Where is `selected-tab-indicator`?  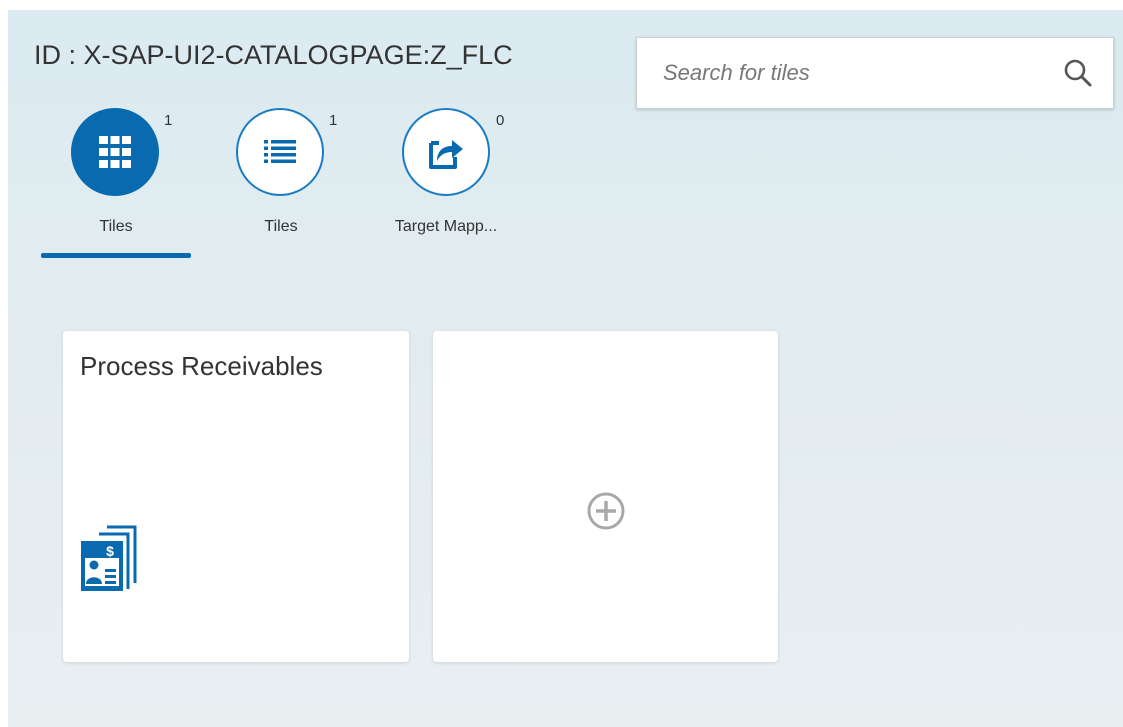 selected-tab-indicator is located at coordinates (116, 255).